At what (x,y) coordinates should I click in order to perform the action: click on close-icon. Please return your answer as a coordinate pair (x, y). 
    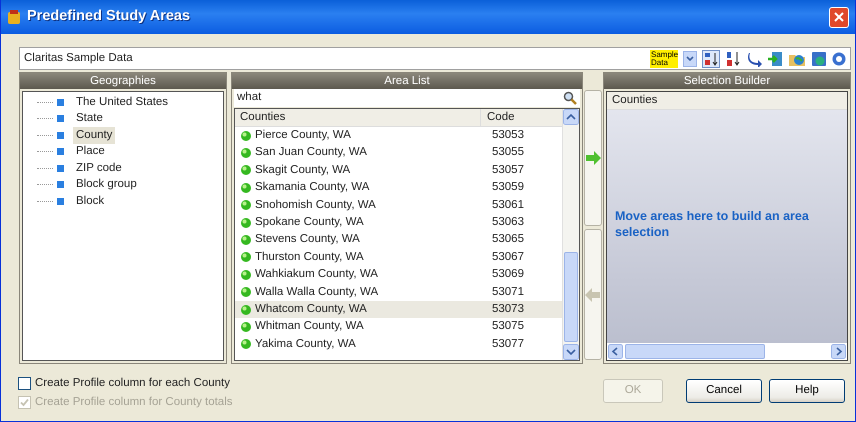
    Looking at the image, I should click on (839, 17).